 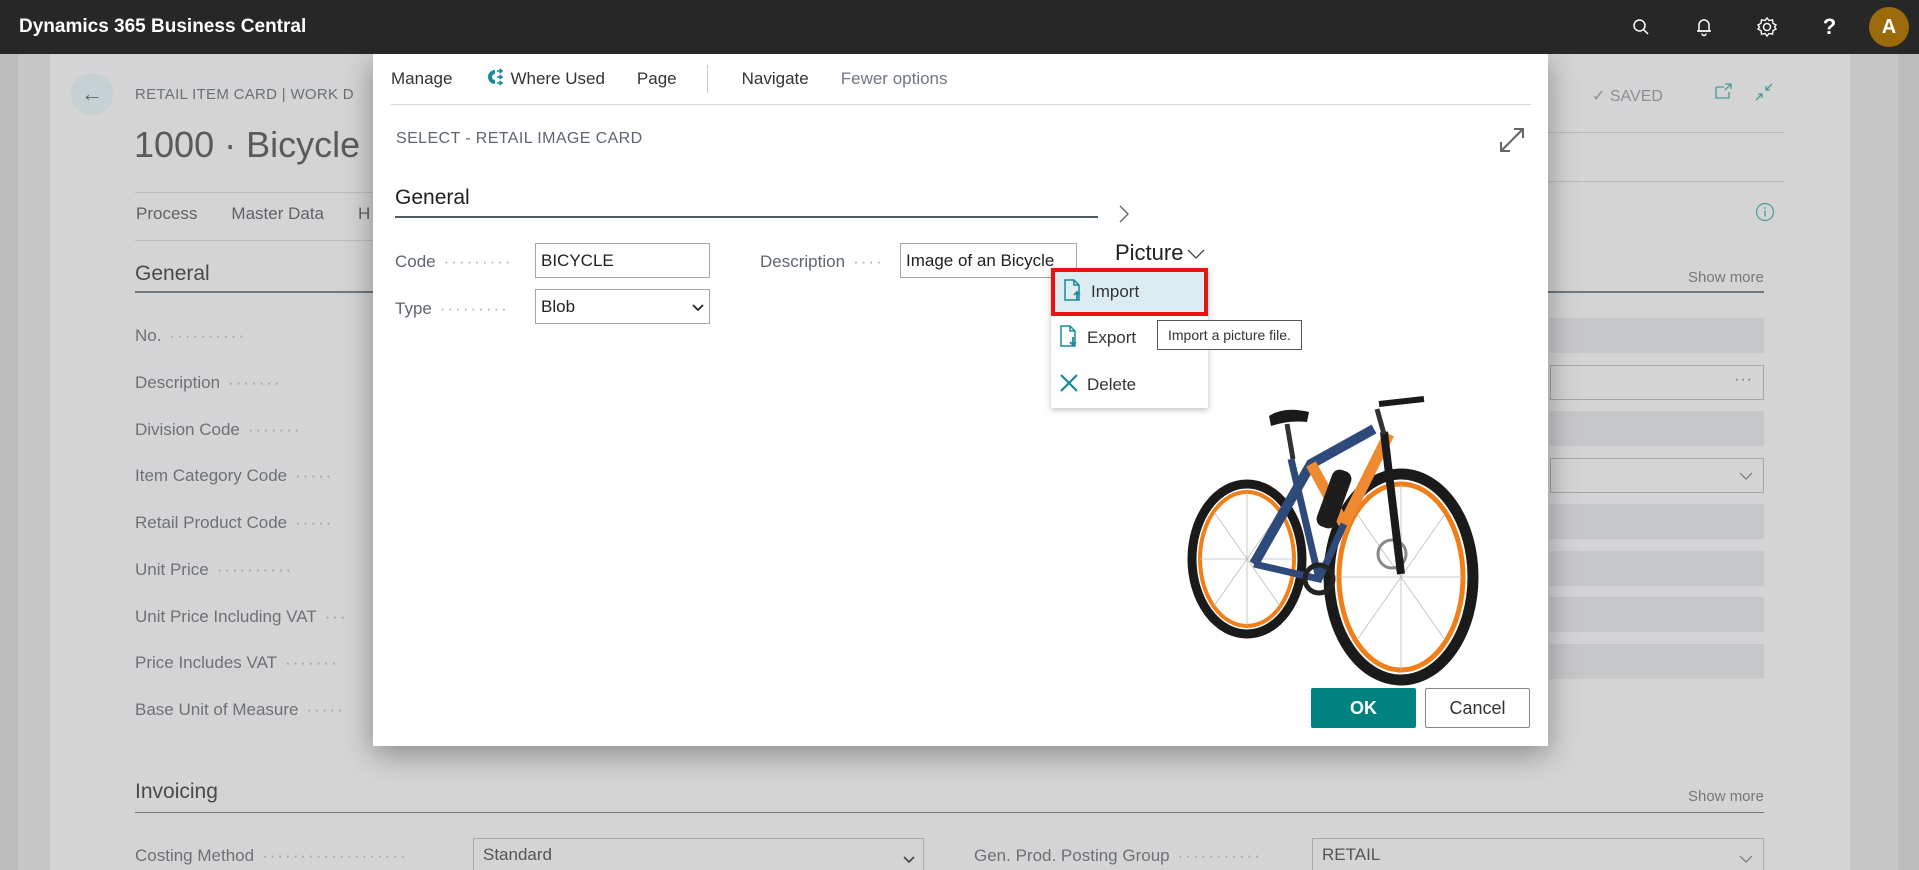 I want to click on page-window-controls, so click(x=1744, y=94).